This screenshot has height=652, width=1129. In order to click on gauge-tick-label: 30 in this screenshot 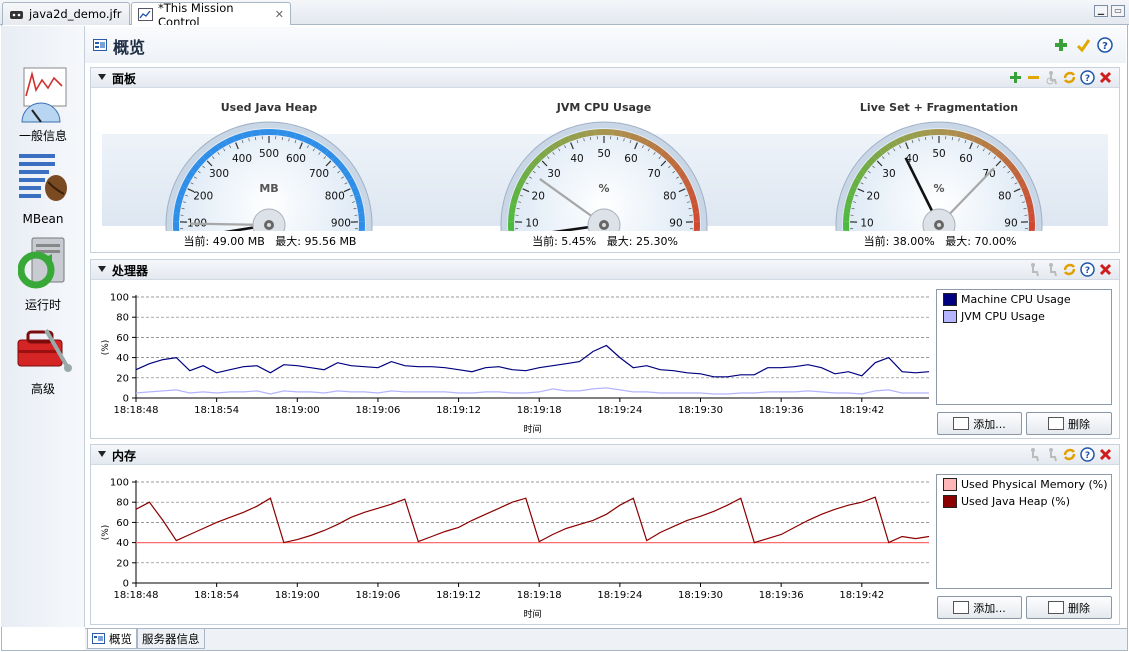, I will do `click(888, 174)`.